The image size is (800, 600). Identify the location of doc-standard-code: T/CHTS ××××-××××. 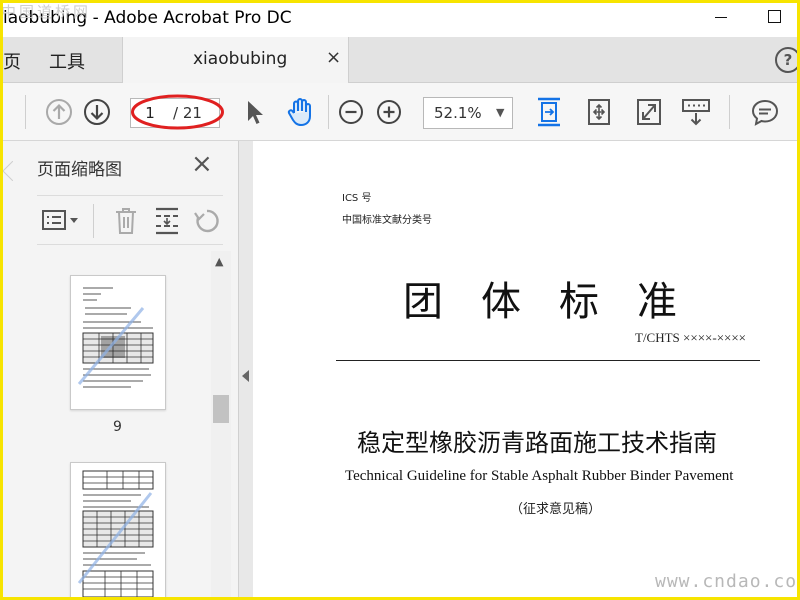
(691, 337).